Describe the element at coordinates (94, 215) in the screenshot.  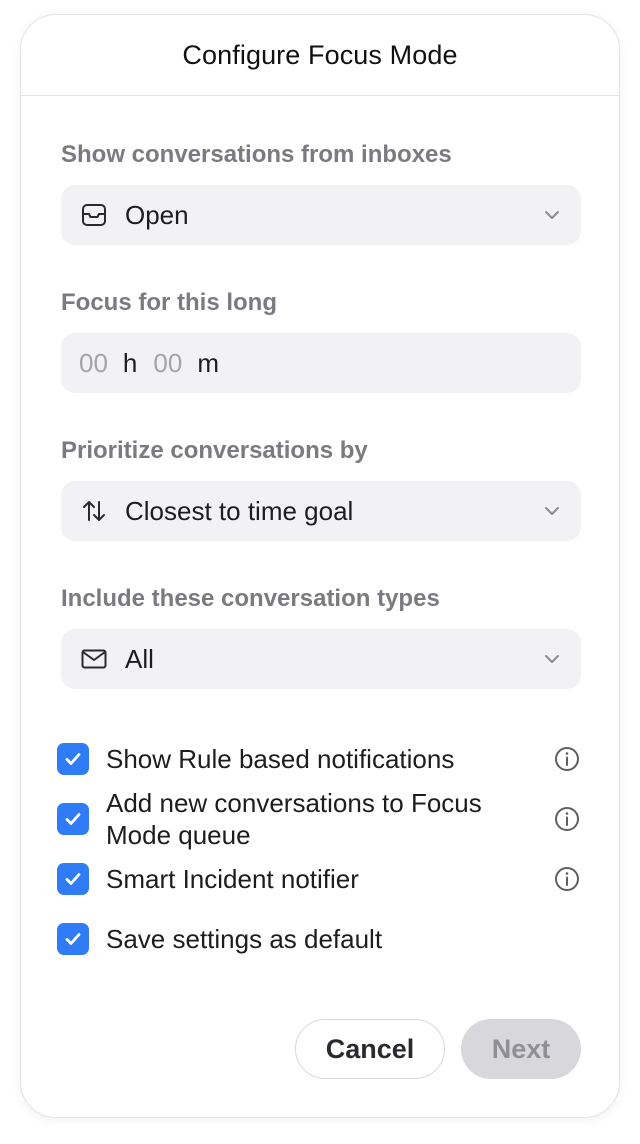
I see `inbox-tray-icon` at that location.